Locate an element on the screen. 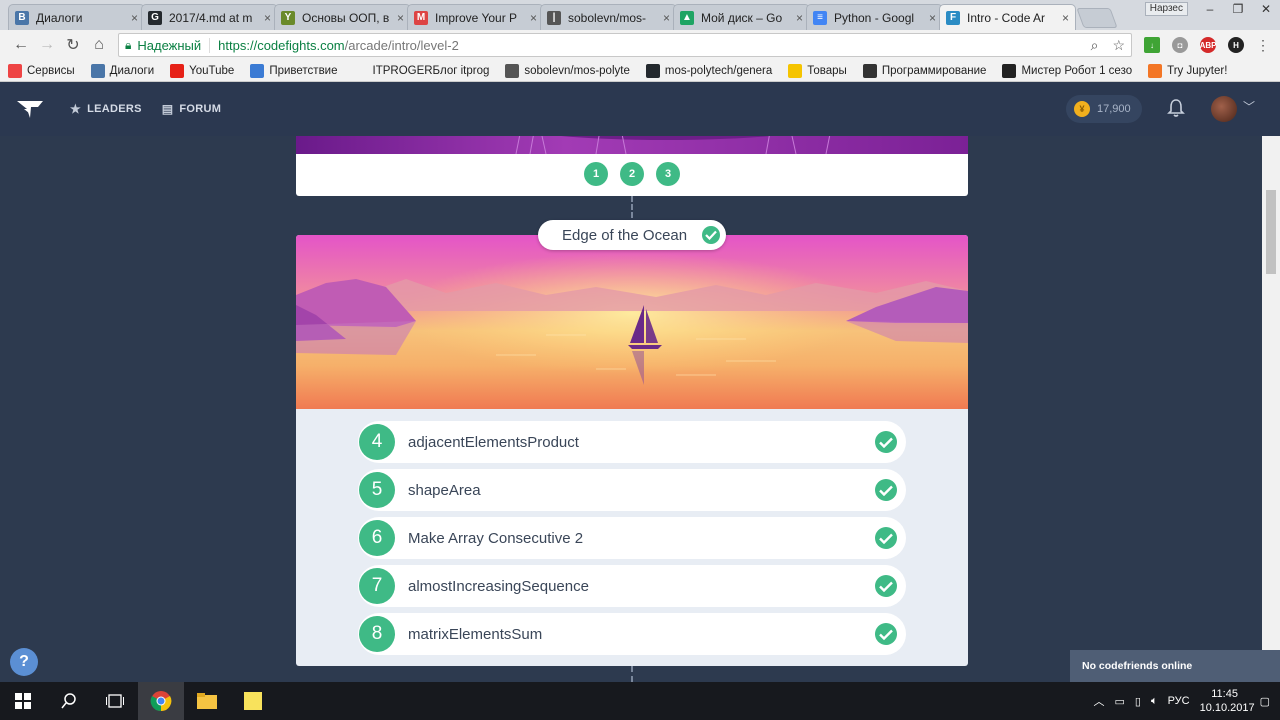 The height and width of the screenshot is (720, 1280). tab-title: Improve Your P is located at coordinates (476, 17).